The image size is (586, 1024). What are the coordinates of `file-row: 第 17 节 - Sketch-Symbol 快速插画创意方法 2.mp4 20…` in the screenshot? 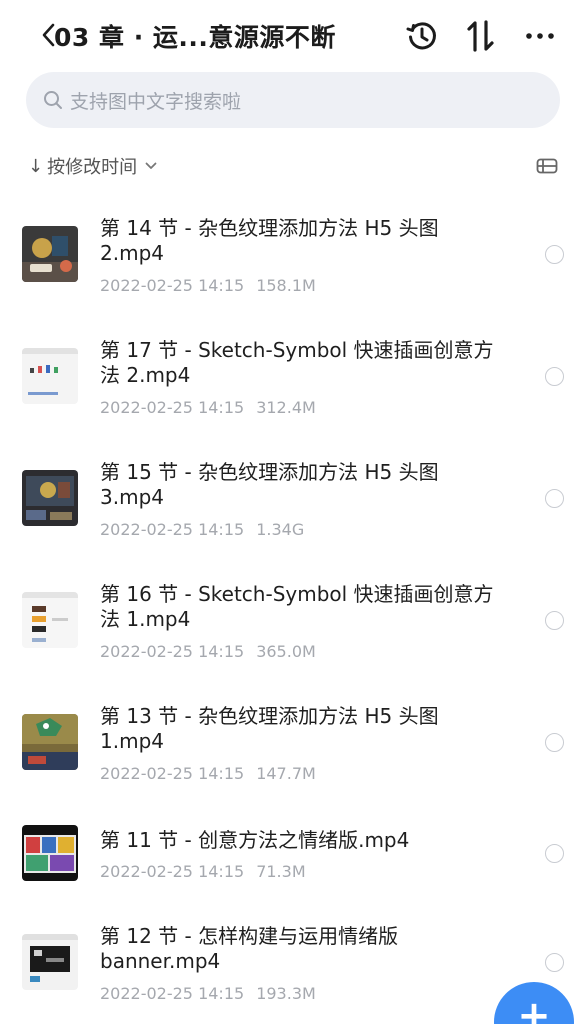 It's located at (293, 383).